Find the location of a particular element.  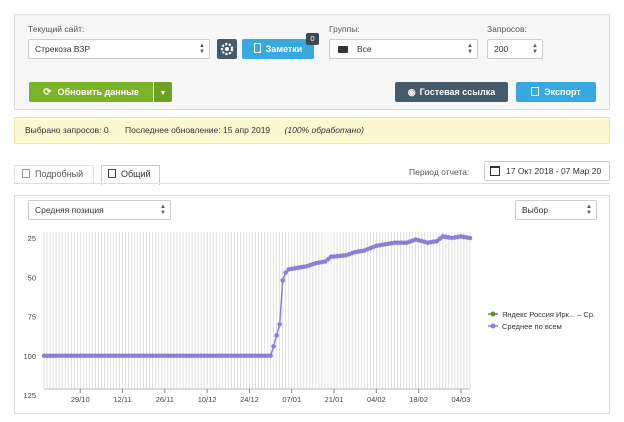

x-tick-label: 26/11 is located at coordinates (165, 399).